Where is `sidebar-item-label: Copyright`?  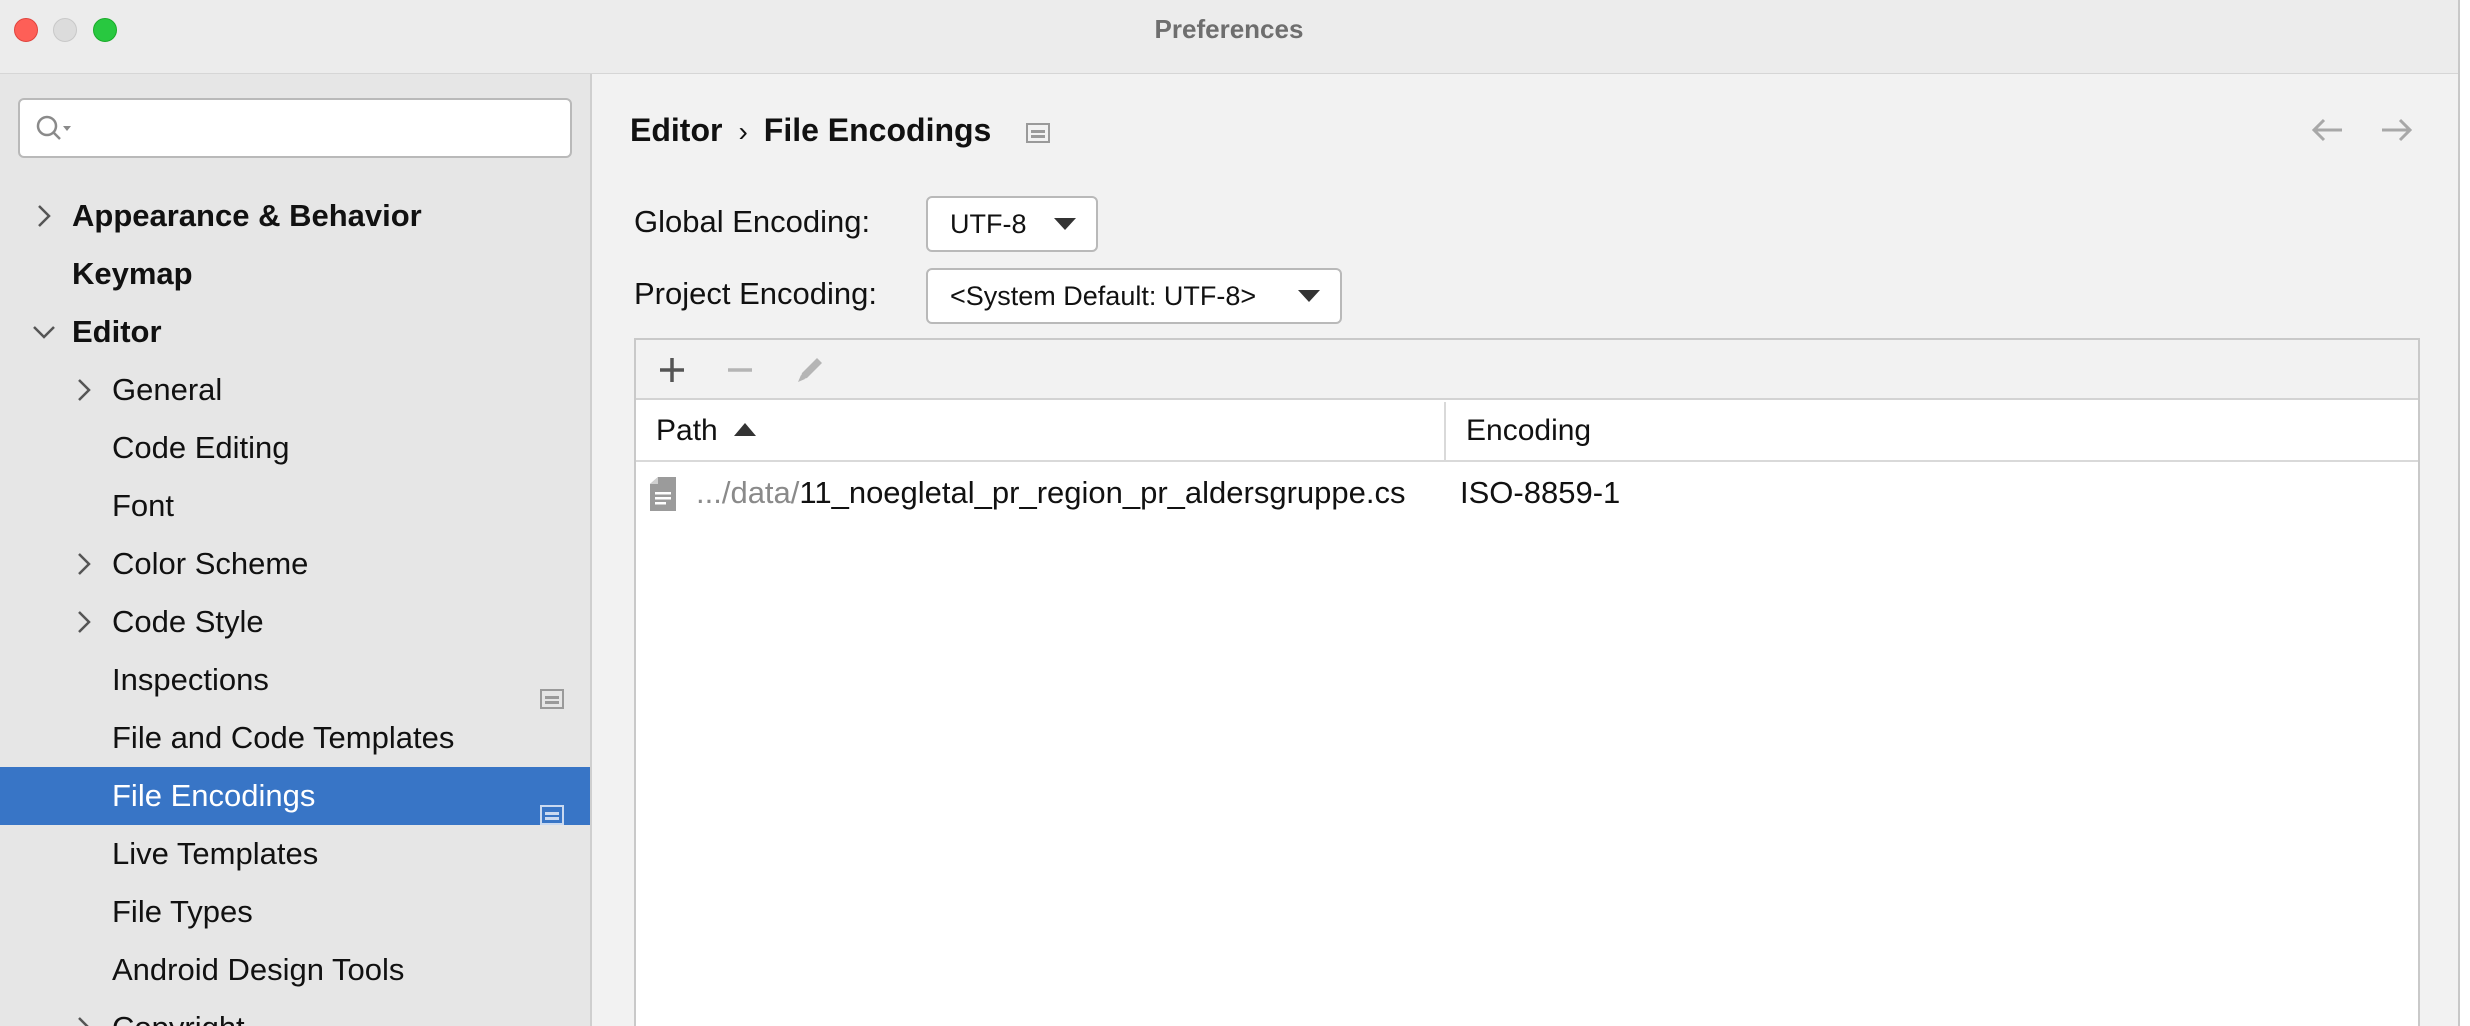 sidebar-item-label: Copyright is located at coordinates (178, 1012).